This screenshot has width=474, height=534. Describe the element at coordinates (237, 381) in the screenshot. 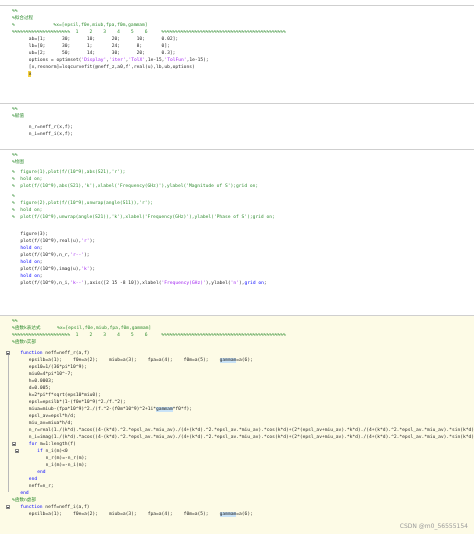

I see `code-line: h=0.0003;` at that location.